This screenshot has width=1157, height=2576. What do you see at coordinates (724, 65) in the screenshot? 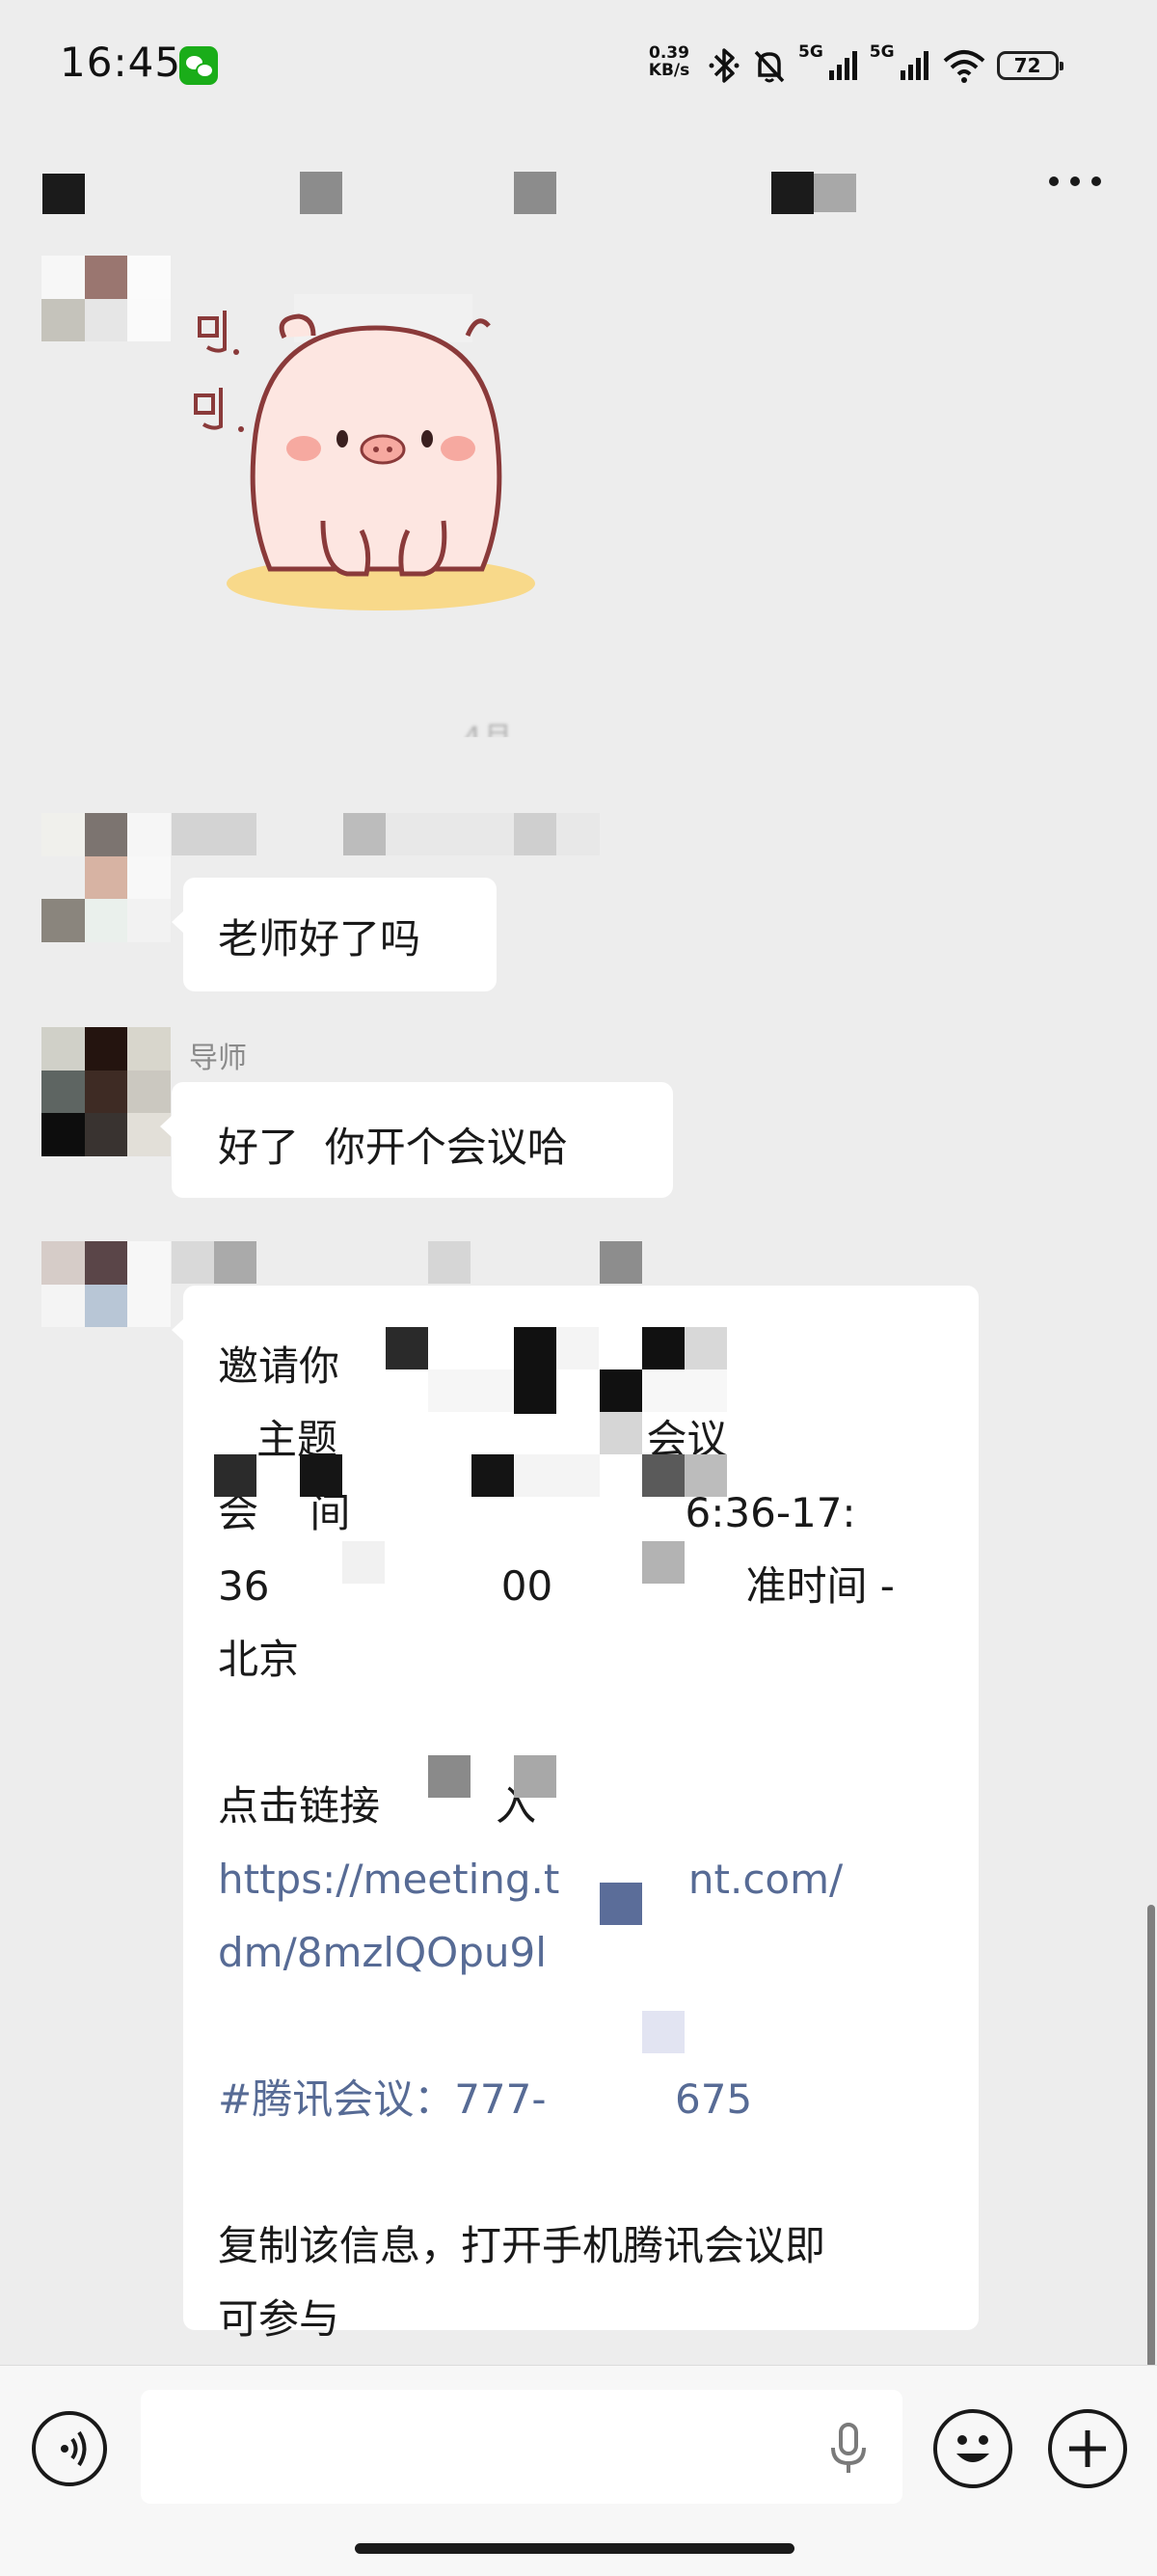
I see `bluetooth-icon` at bounding box center [724, 65].